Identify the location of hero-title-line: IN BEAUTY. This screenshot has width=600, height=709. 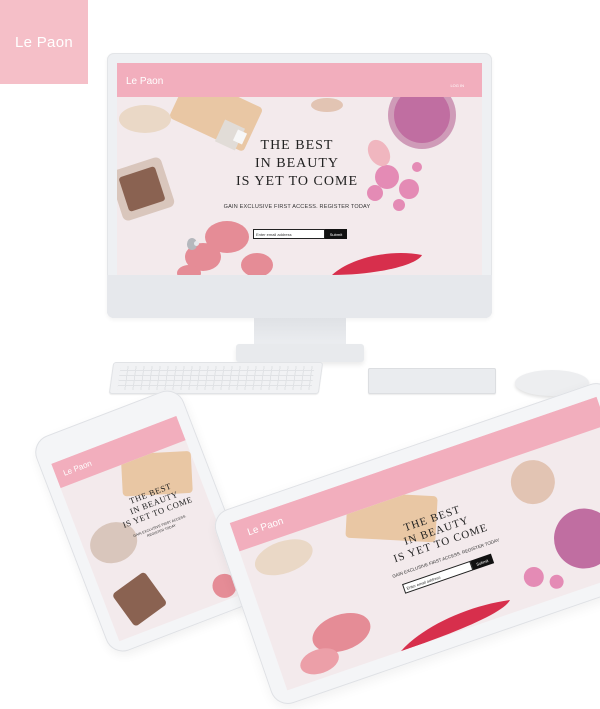
(297, 163).